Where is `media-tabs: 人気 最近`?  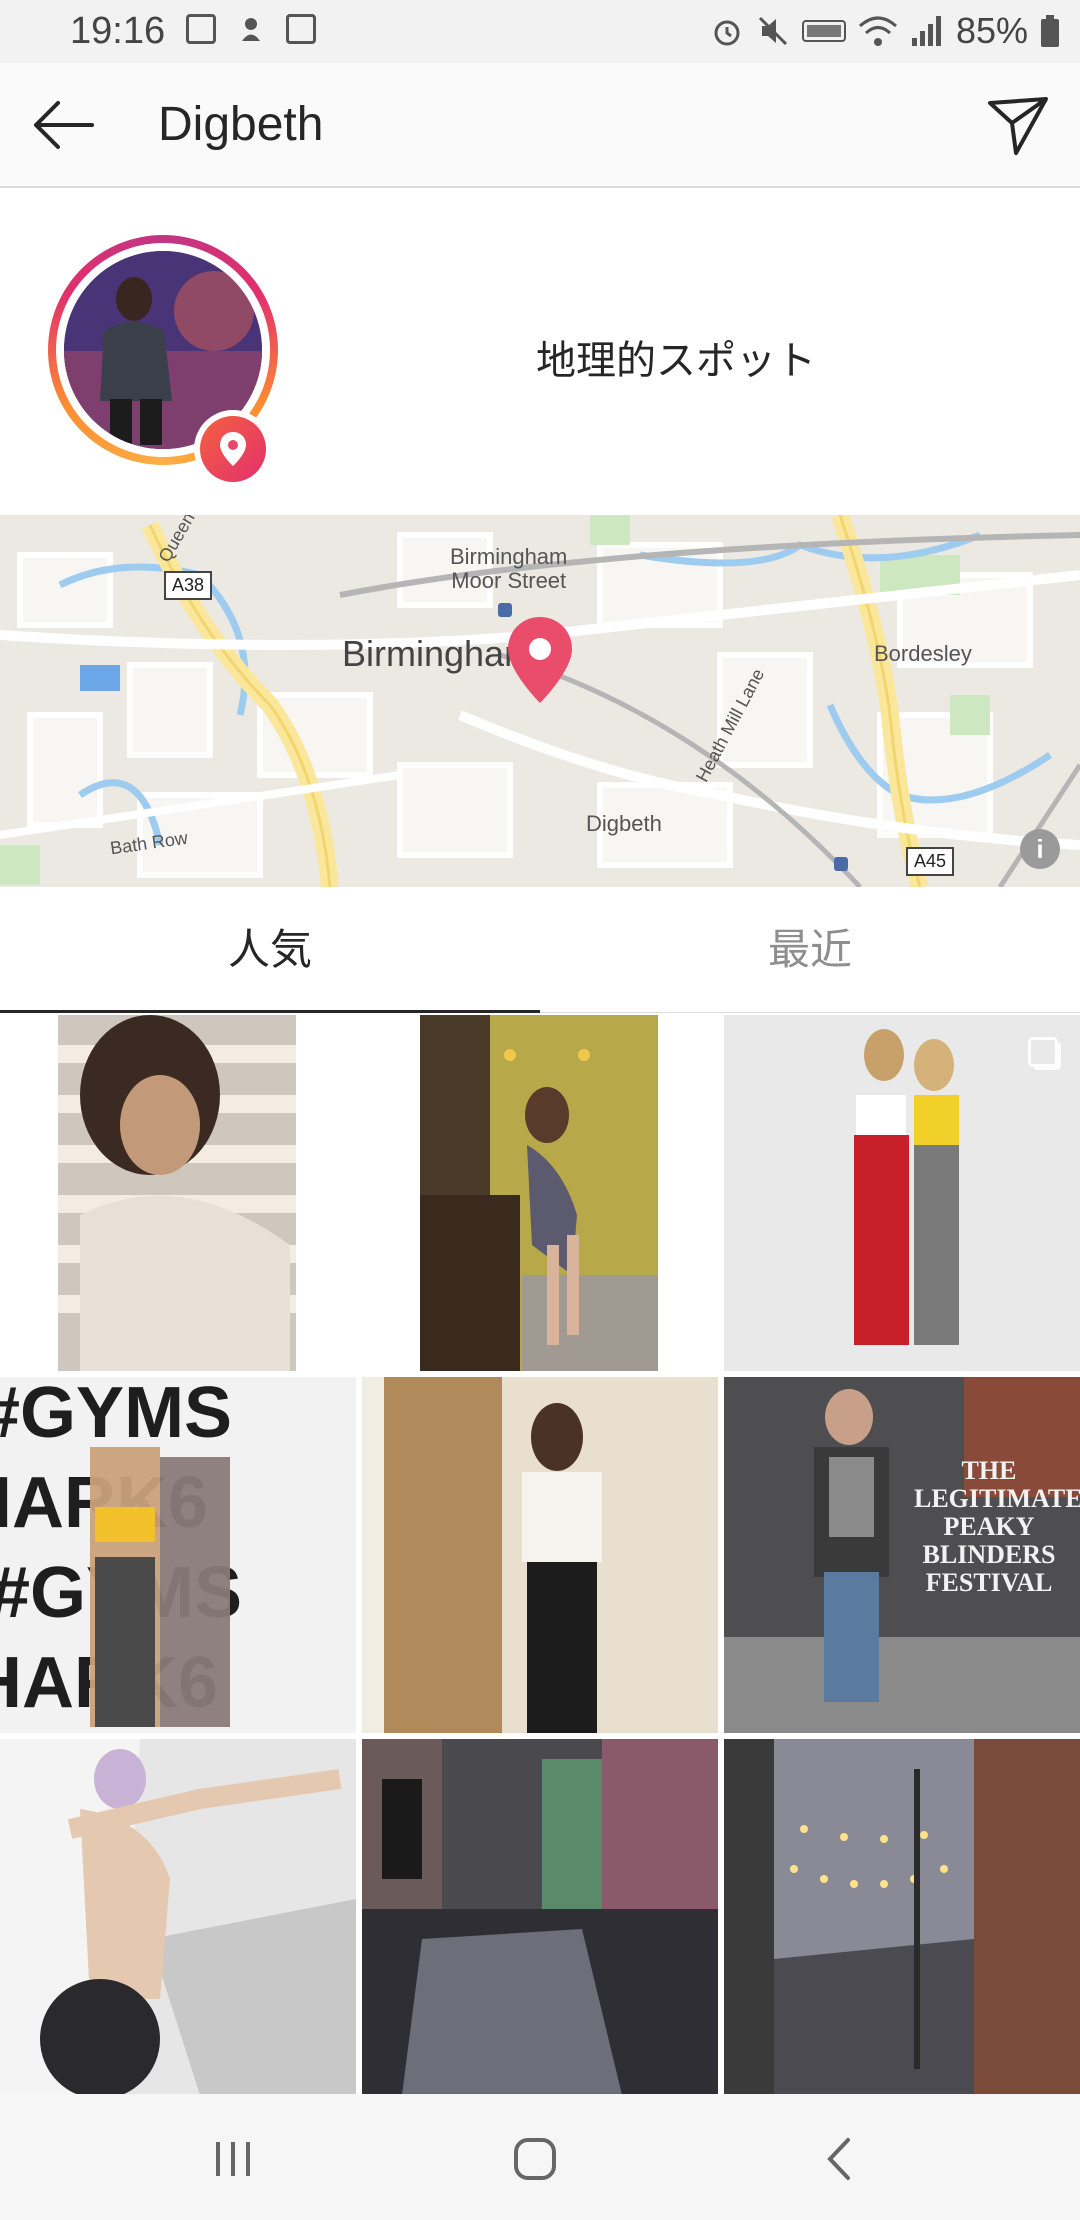
media-tabs: 人気 最近 is located at coordinates (540, 950).